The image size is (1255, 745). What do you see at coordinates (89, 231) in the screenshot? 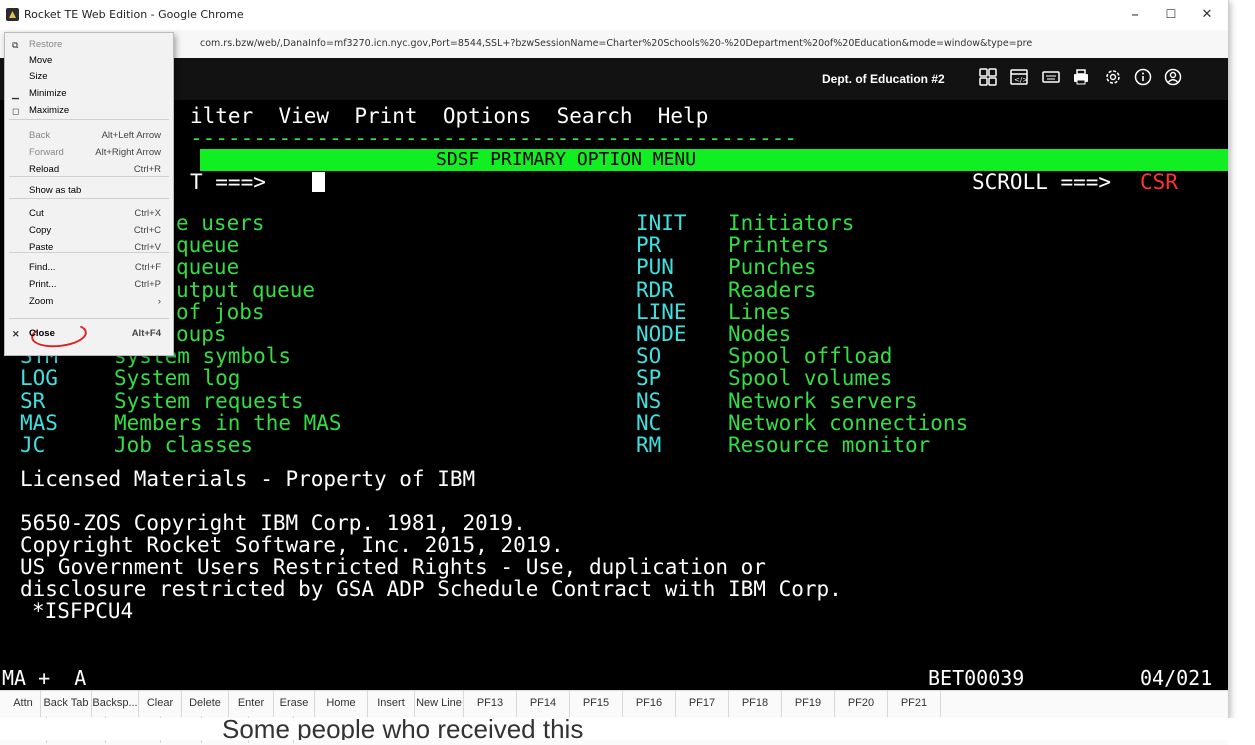
I see `menu-item-copy: Copy Ctrl+C` at bounding box center [89, 231].